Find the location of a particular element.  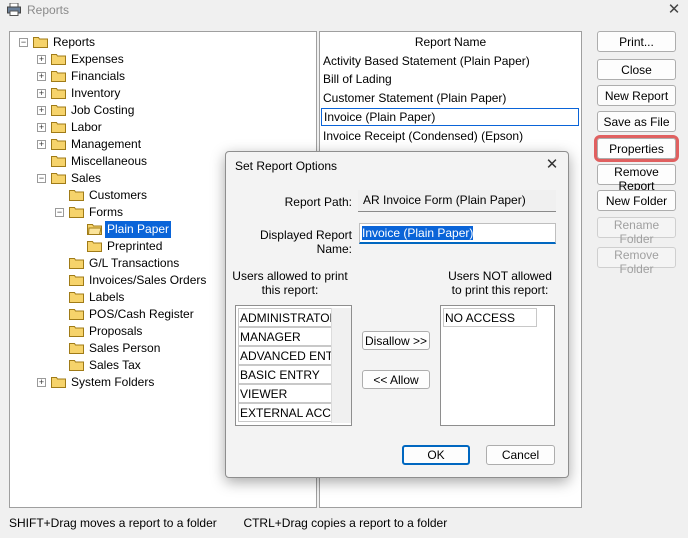

allowed-label-line1: Users allowed to print is located at coordinates (290, 276).